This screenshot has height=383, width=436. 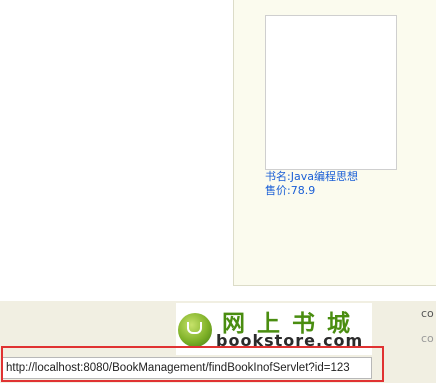 I want to click on book-cover-image, so click(x=331, y=92).